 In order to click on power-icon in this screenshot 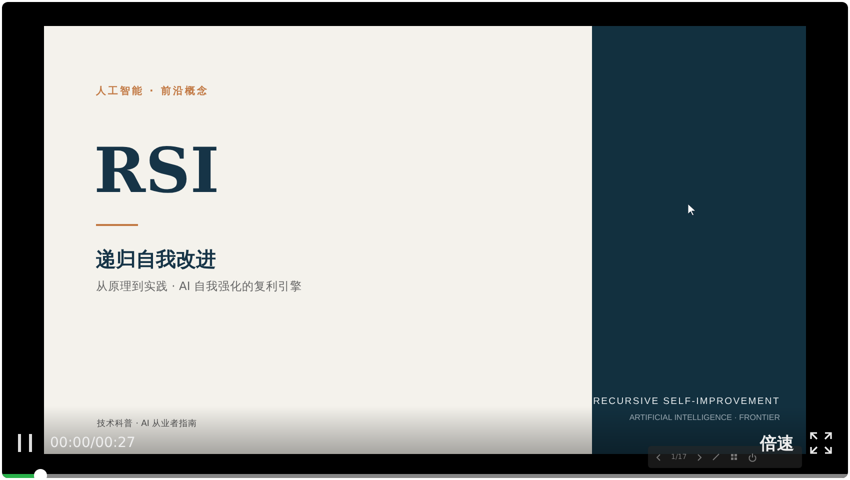, I will do `click(752, 457)`.